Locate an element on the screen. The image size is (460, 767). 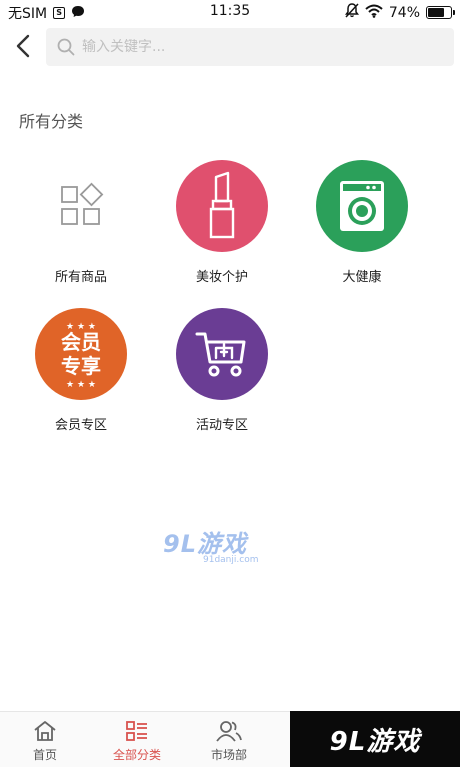
category-beauty: 美妆个护 is located at coordinates (222, 222).